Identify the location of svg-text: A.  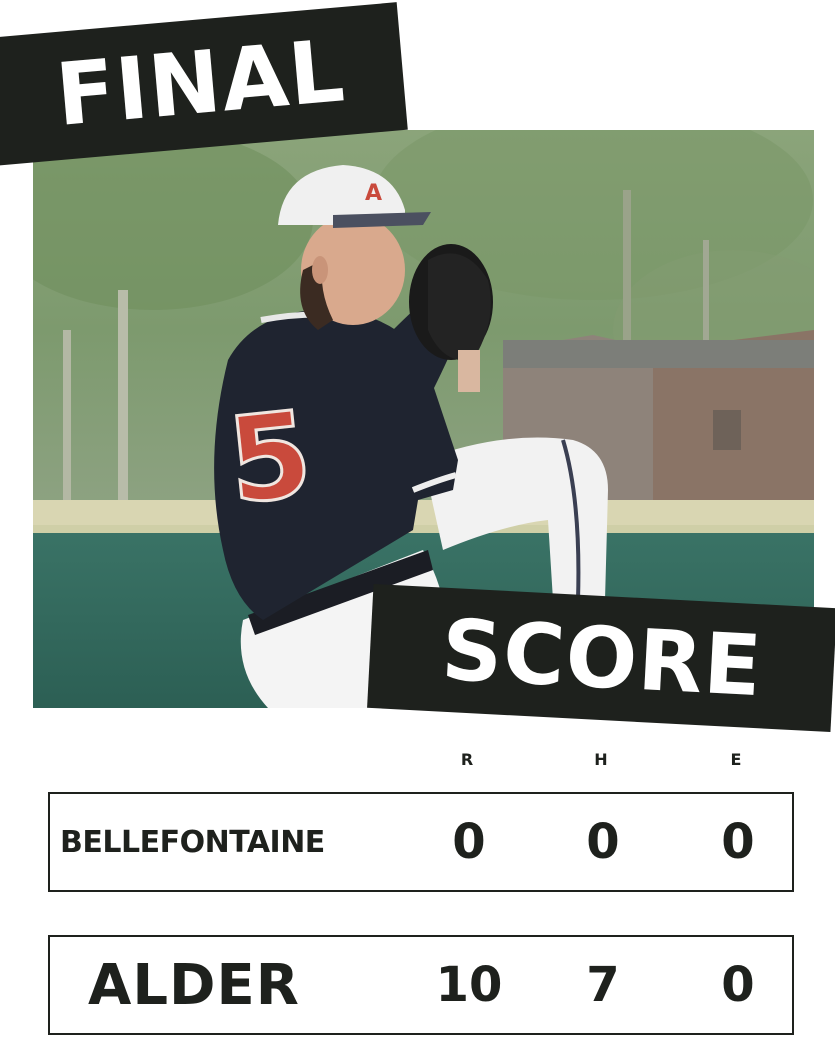
(373, 193).